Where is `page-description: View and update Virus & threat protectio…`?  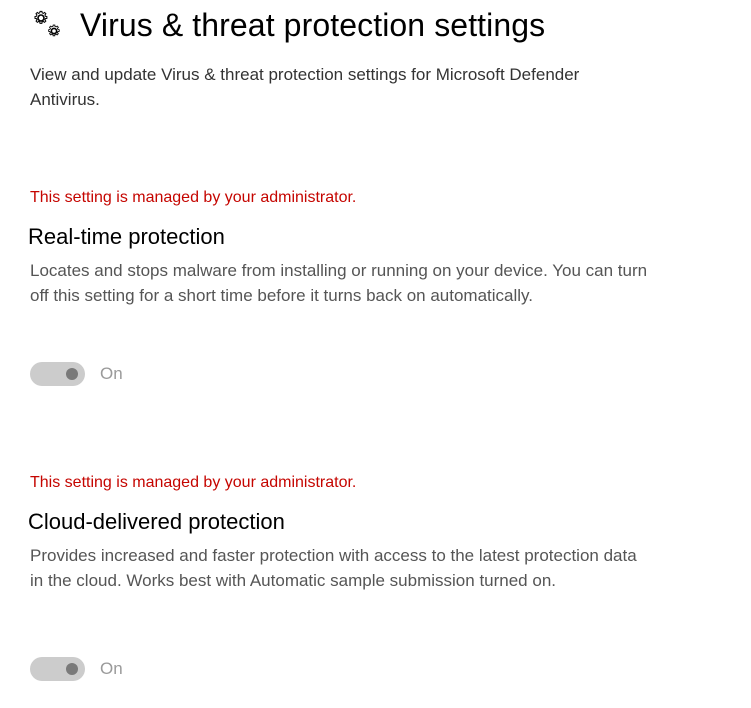
page-description: View and update Virus & threat protectio… is located at coordinates (305, 87).